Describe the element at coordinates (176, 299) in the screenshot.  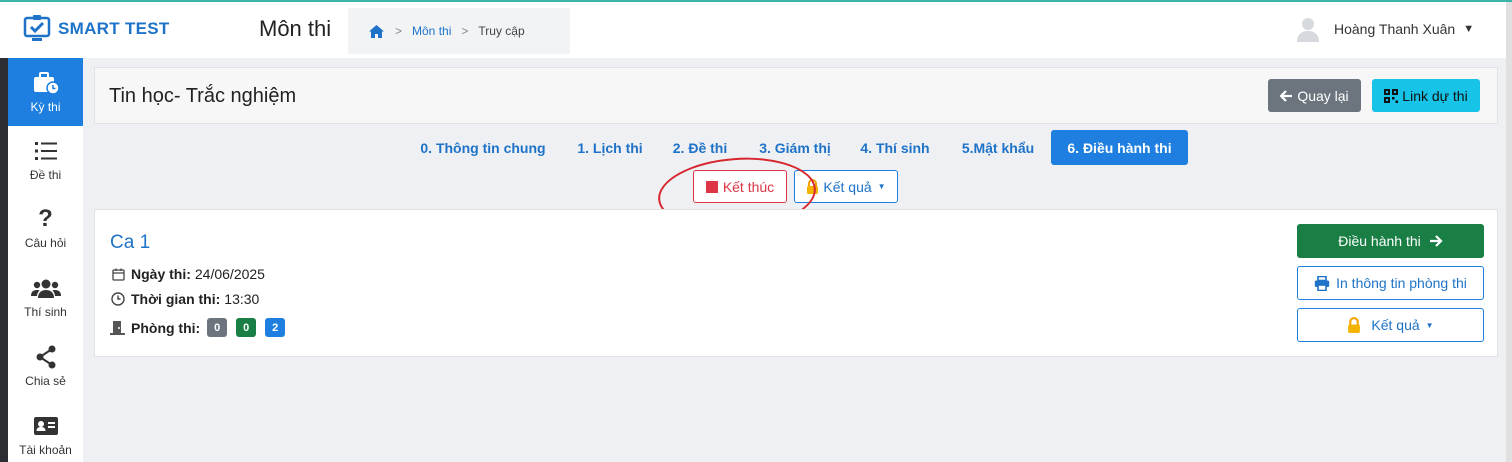
I see `time-label: Thời gian thi:` at that location.